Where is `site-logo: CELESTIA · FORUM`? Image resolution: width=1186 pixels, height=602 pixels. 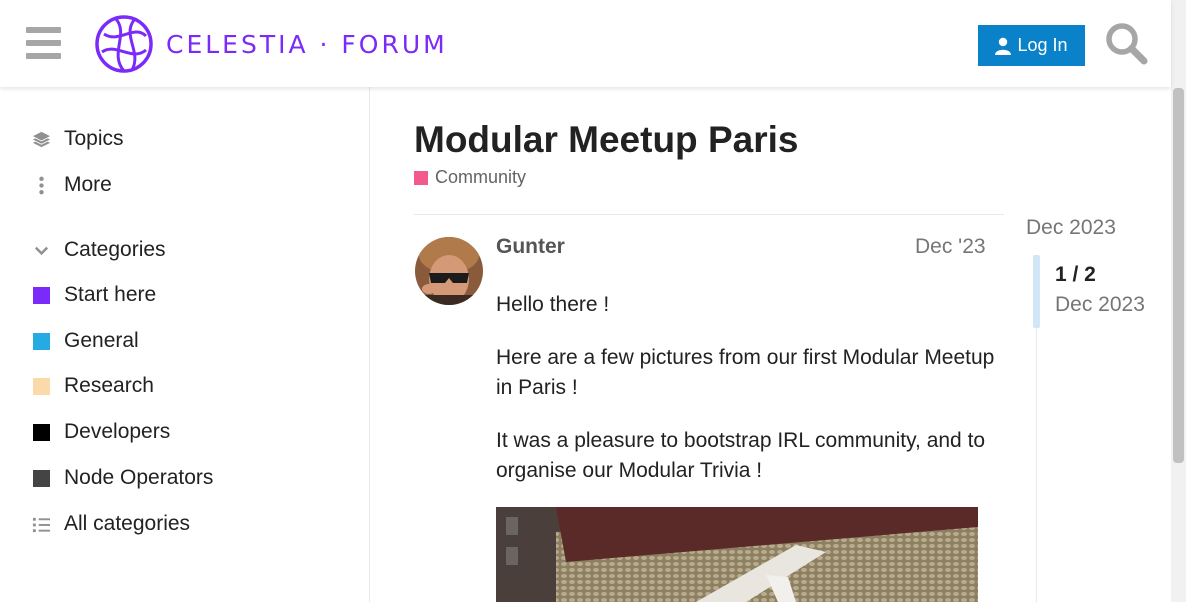
site-logo: CELESTIA · FORUM is located at coordinates (271, 44).